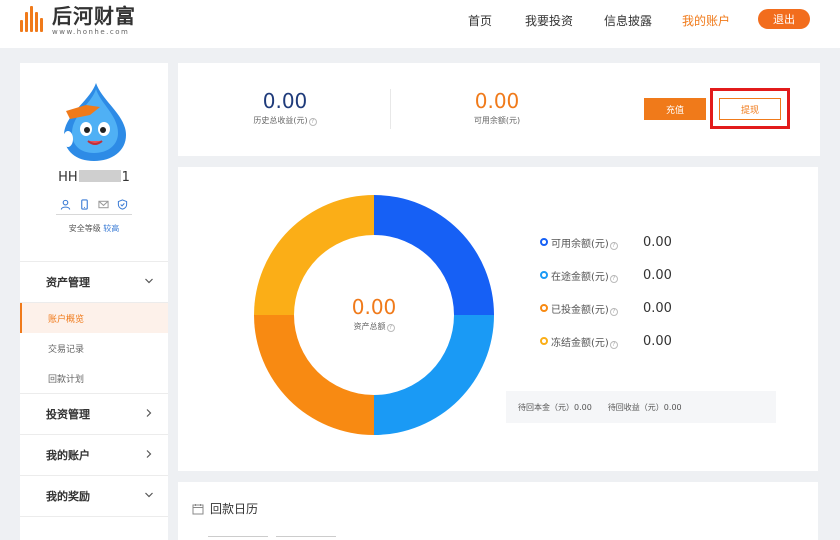 The height and width of the screenshot is (540, 840). Describe the element at coordinates (94, 318) in the screenshot. I see `menu-account-overview: 账户概览` at that location.